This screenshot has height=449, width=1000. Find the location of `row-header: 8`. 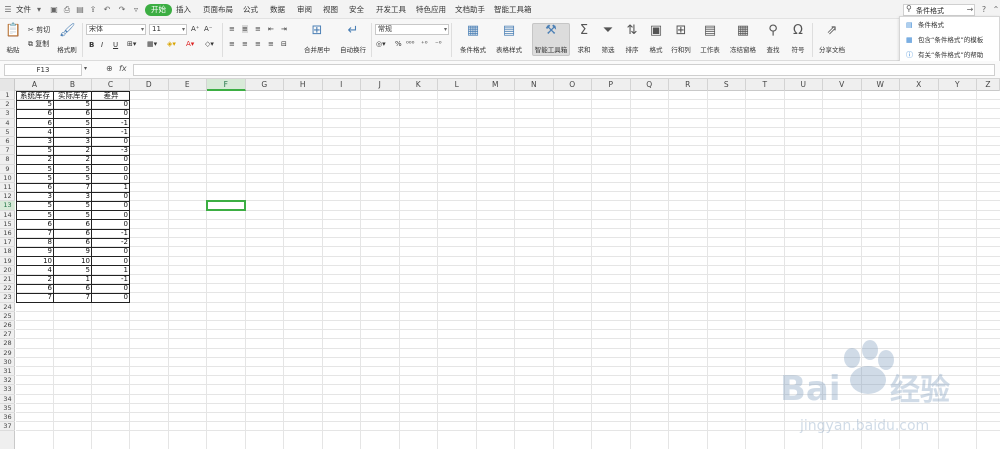

row-header: 8 is located at coordinates (7, 160).